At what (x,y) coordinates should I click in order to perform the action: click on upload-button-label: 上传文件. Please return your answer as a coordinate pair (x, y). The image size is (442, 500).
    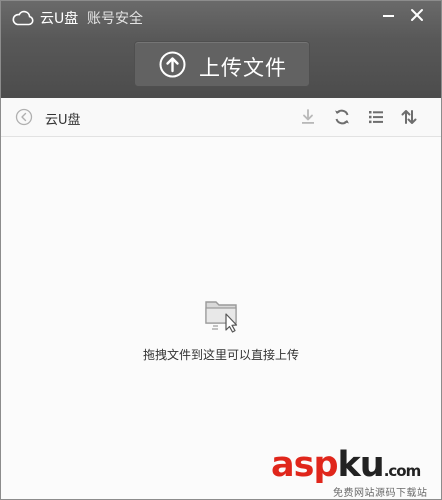
    Looking at the image, I should click on (243, 68).